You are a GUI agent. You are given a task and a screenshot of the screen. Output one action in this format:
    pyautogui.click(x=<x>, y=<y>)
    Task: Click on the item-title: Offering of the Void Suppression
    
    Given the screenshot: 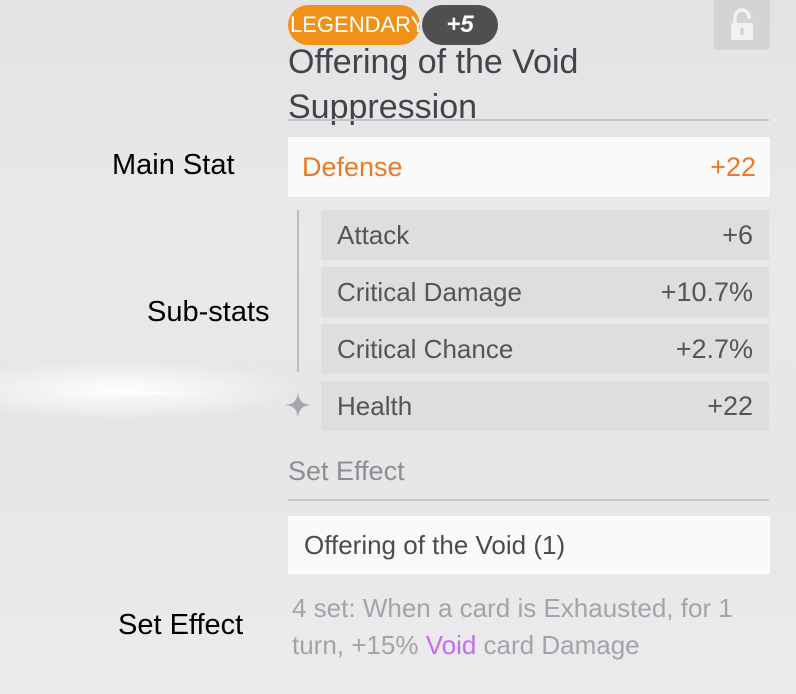 What is the action you would take?
    pyautogui.click(x=433, y=84)
    